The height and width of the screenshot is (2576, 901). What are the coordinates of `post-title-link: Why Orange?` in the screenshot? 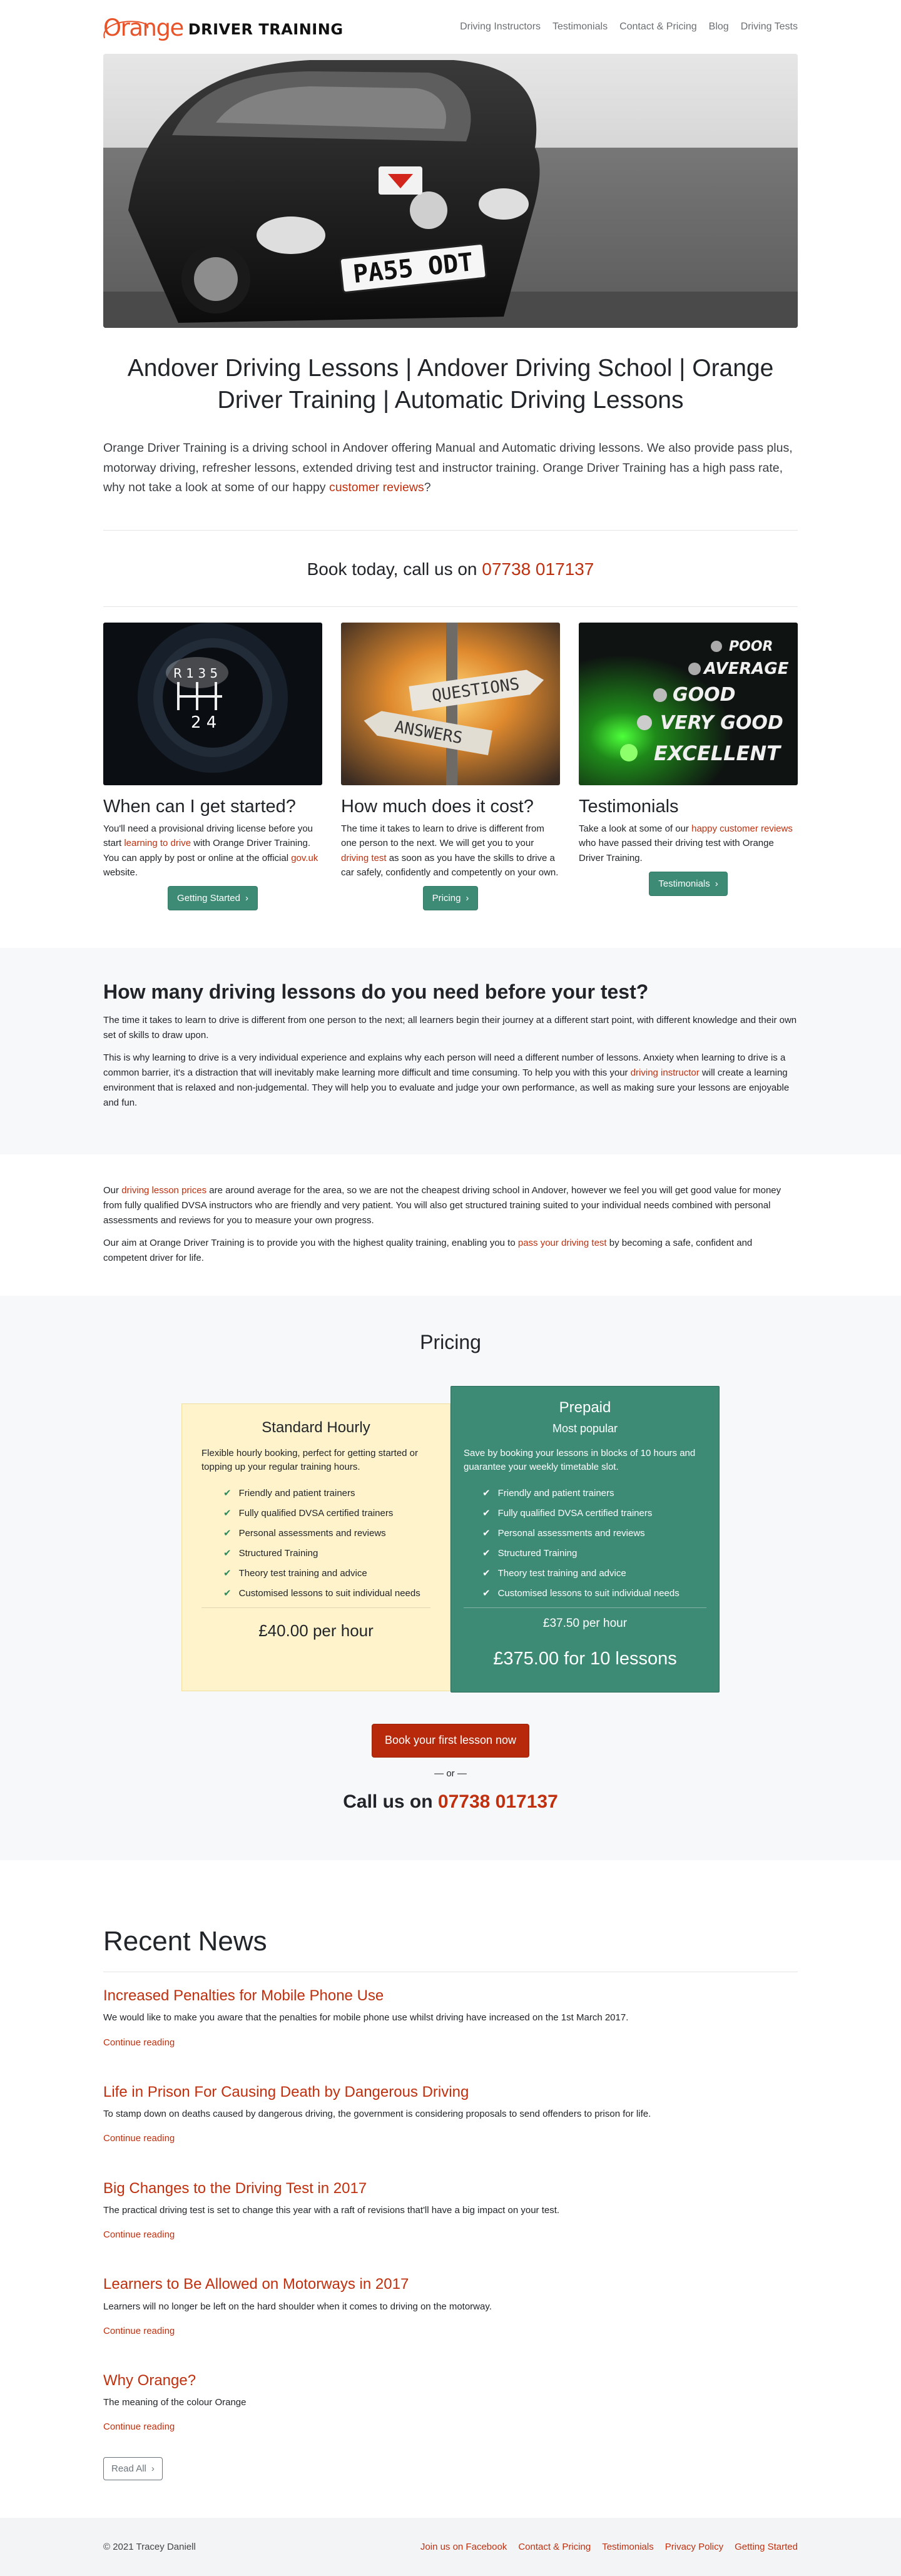 It's located at (149, 2380).